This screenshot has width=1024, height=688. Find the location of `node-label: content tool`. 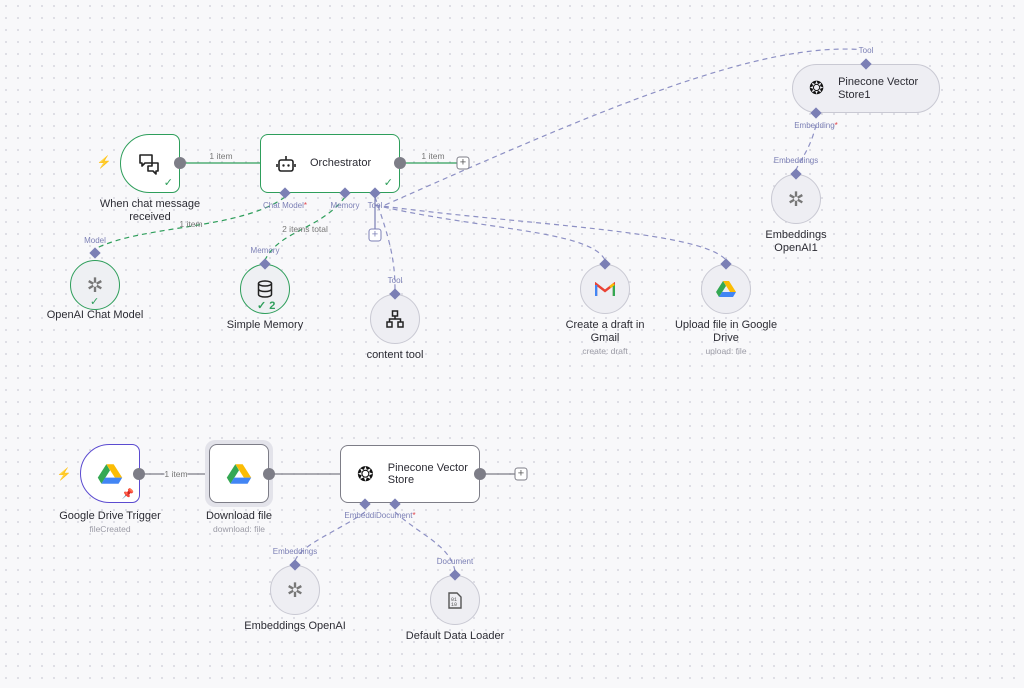

node-label: content tool is located at coordinates (395, 355).